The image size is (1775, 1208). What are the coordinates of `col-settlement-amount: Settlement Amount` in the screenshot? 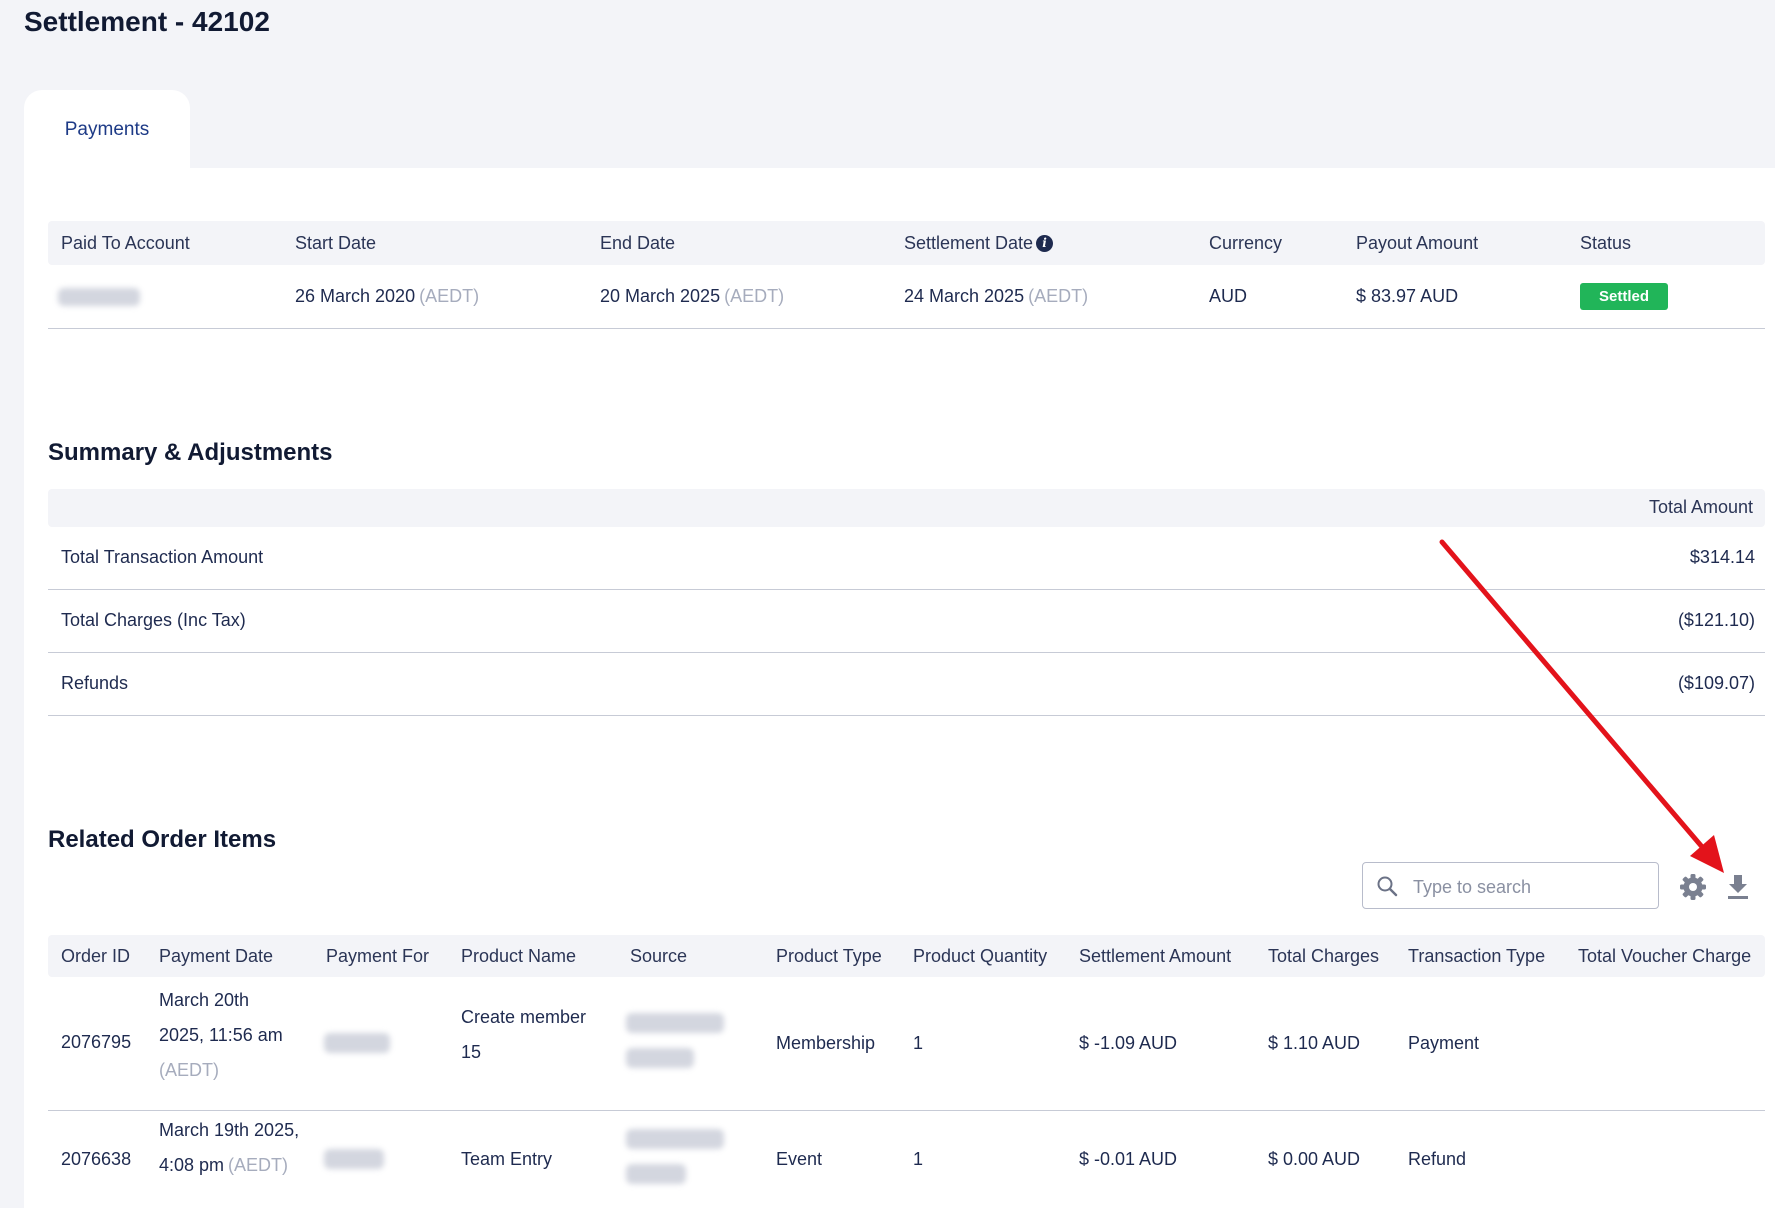 It's located at (1155, 956).